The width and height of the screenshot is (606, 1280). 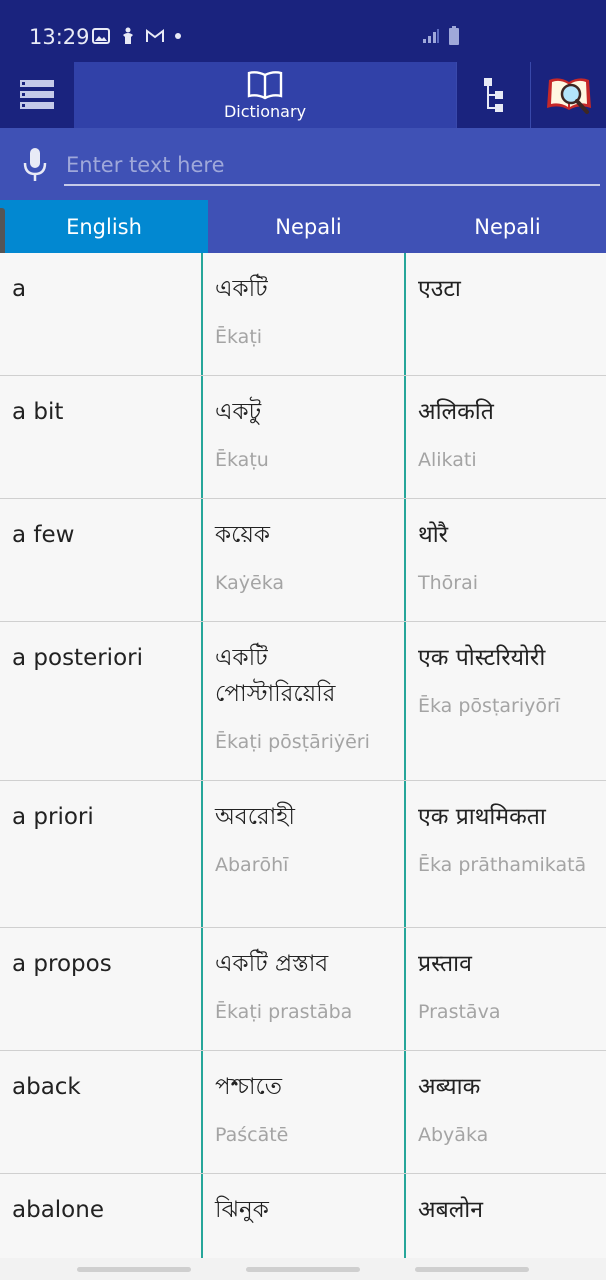 What do you see at coordinates (303, 31) in the screenshot?
I see `status-bar: 13:29` at bounding box center [303, 31].